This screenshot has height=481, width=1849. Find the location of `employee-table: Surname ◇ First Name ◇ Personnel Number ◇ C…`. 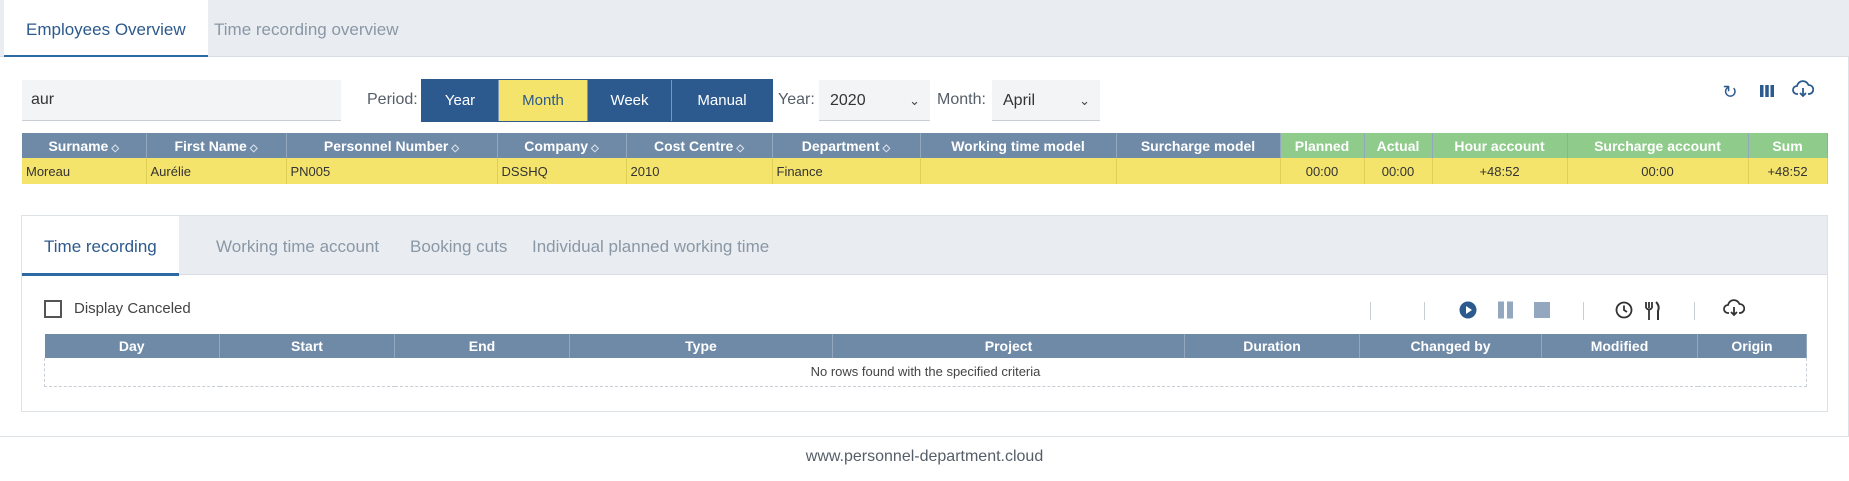

employee-table: Surname ◇ First Name ◇ Personnel Number ◇ C… is located at coordinates (925, 158).